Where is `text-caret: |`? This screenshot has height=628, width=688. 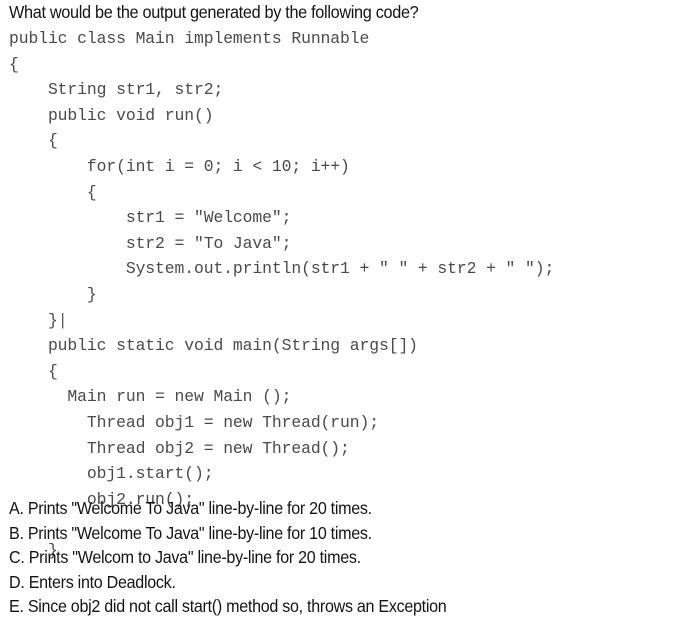
text-caret: | is located at coordinates (62, 320).